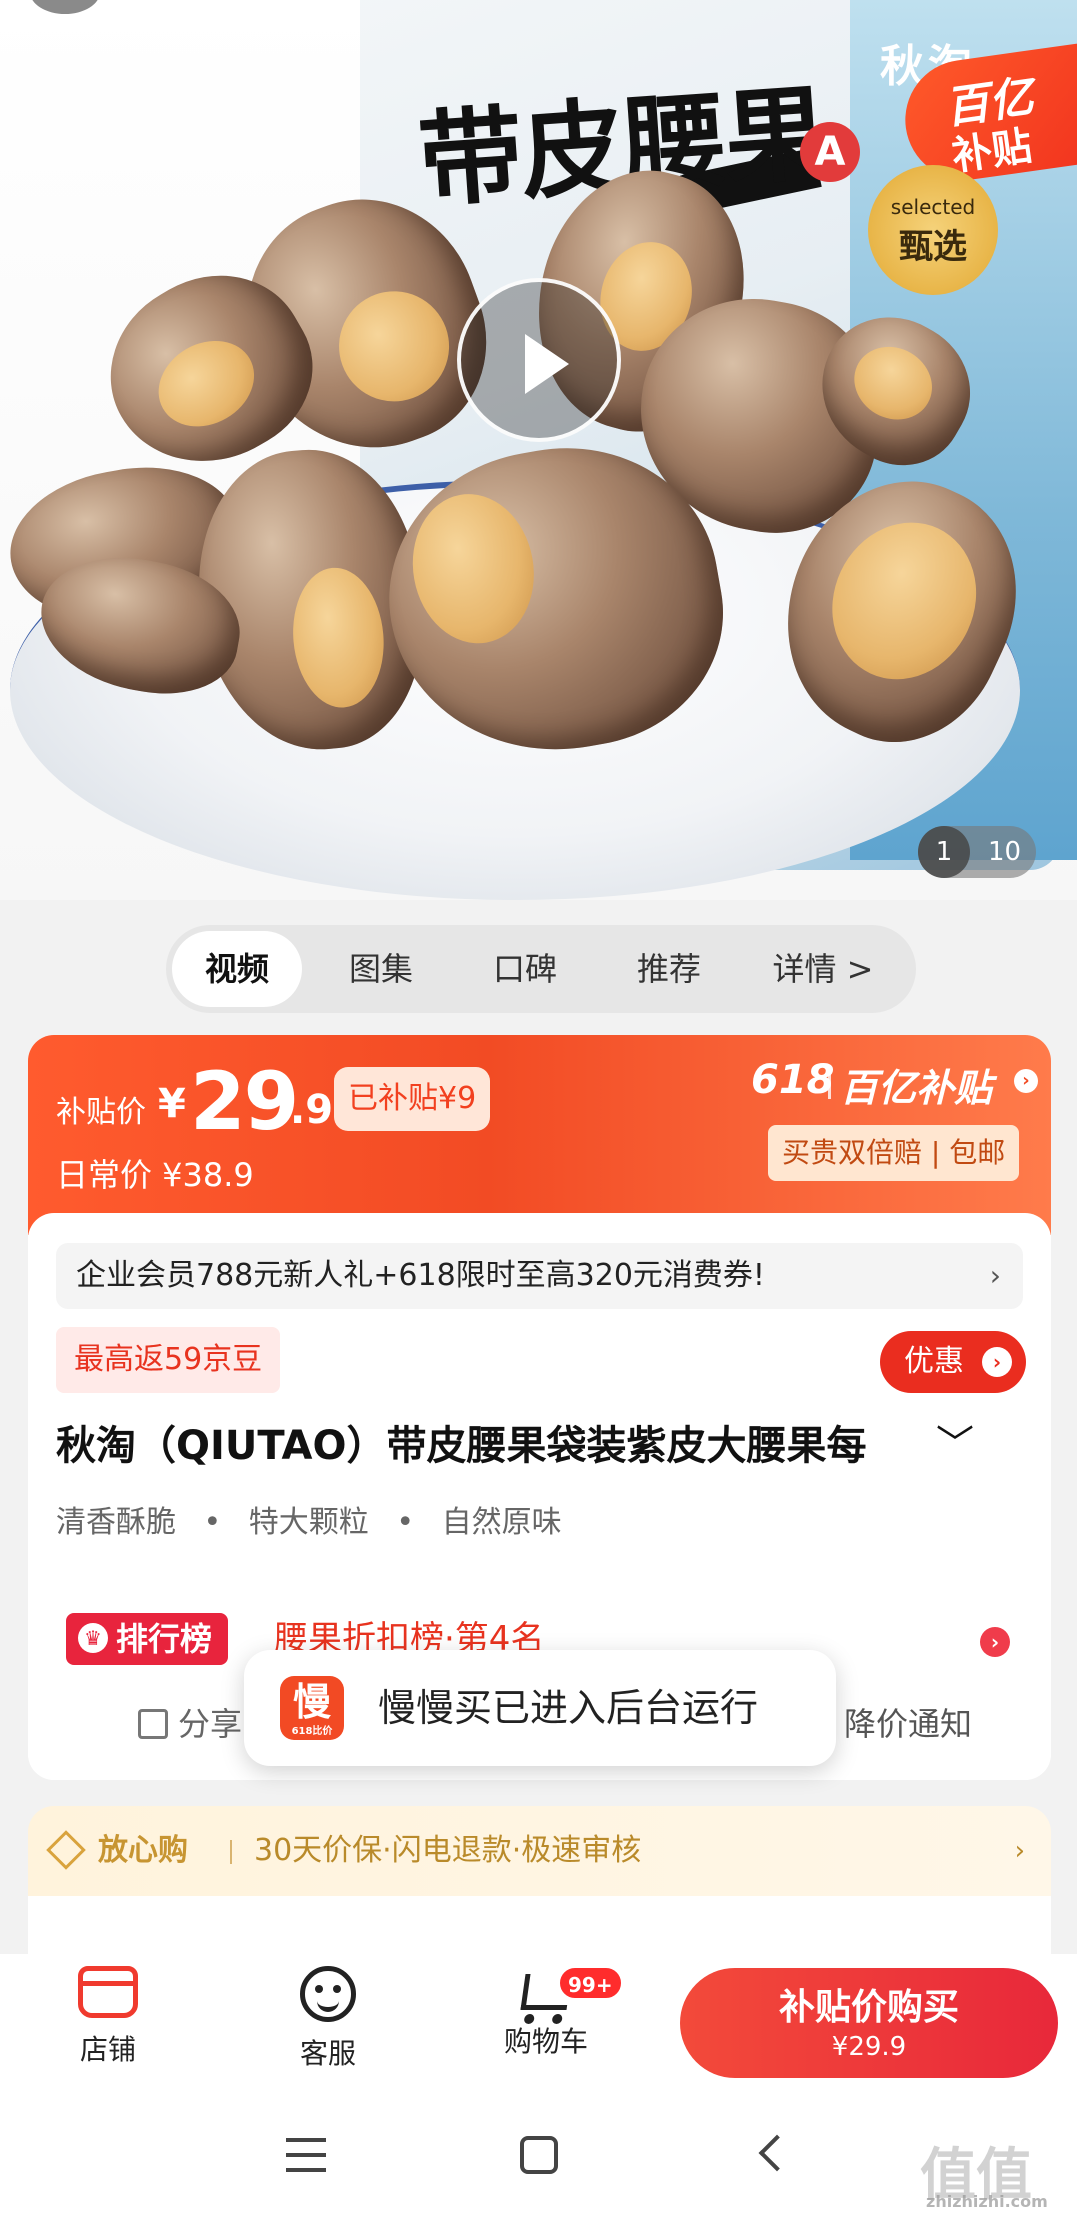  What do you see at coordinates (116, 1522) in the screenshot?
I see `feature-item: 清香酥脆` at bounding box center [116, 1522].